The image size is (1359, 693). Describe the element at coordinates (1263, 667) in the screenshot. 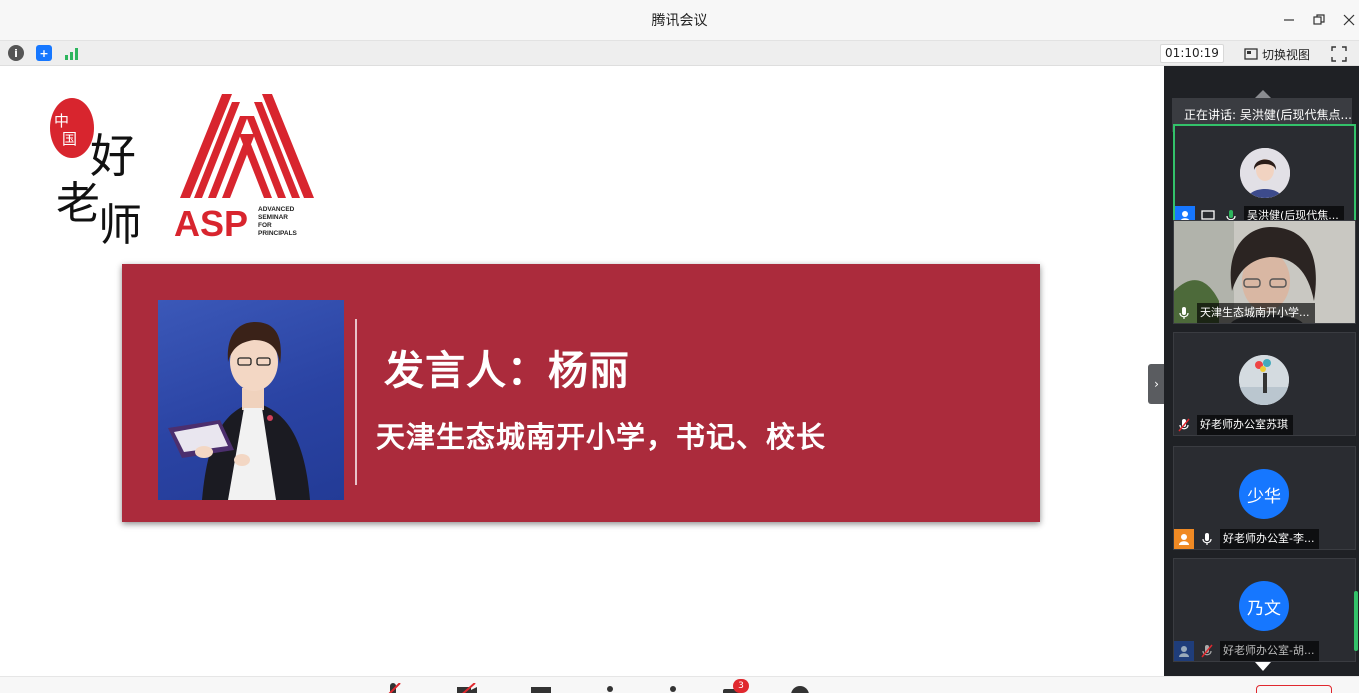

I see `scroll-down-icon` at that location.